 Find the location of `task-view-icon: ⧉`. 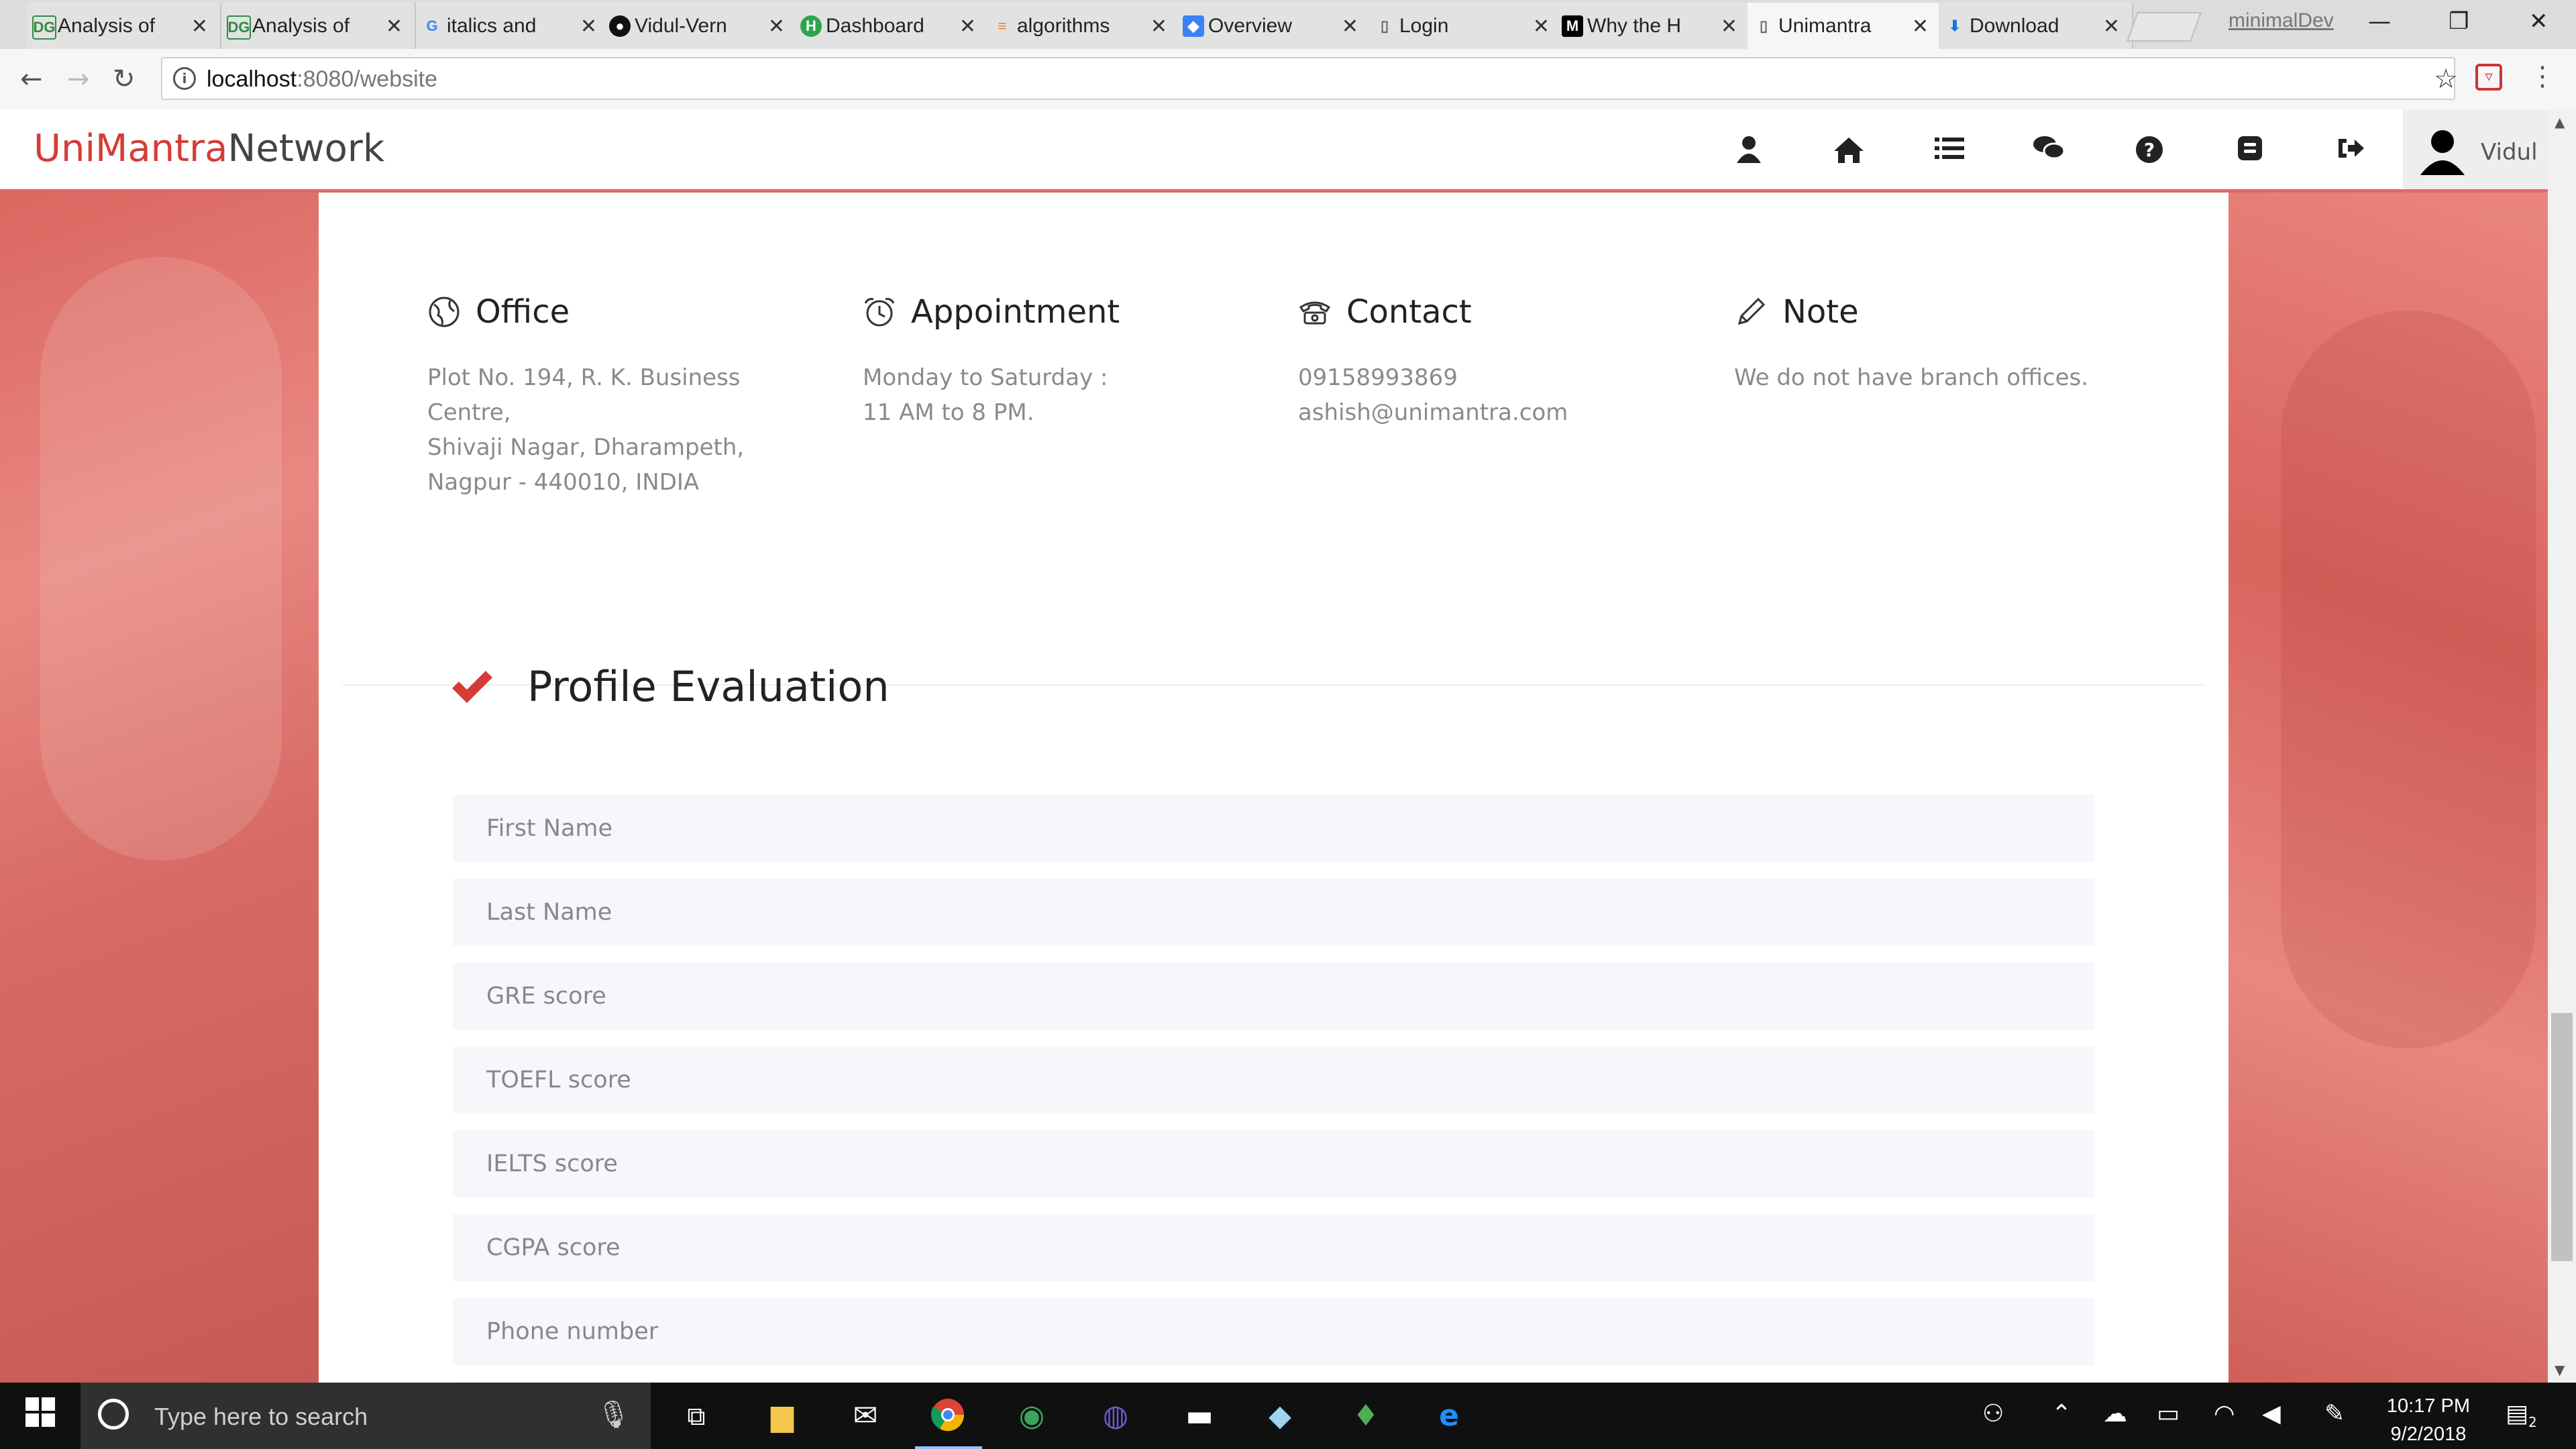

task-view-icon: ⧉ is located at coordinates (696, 1416).